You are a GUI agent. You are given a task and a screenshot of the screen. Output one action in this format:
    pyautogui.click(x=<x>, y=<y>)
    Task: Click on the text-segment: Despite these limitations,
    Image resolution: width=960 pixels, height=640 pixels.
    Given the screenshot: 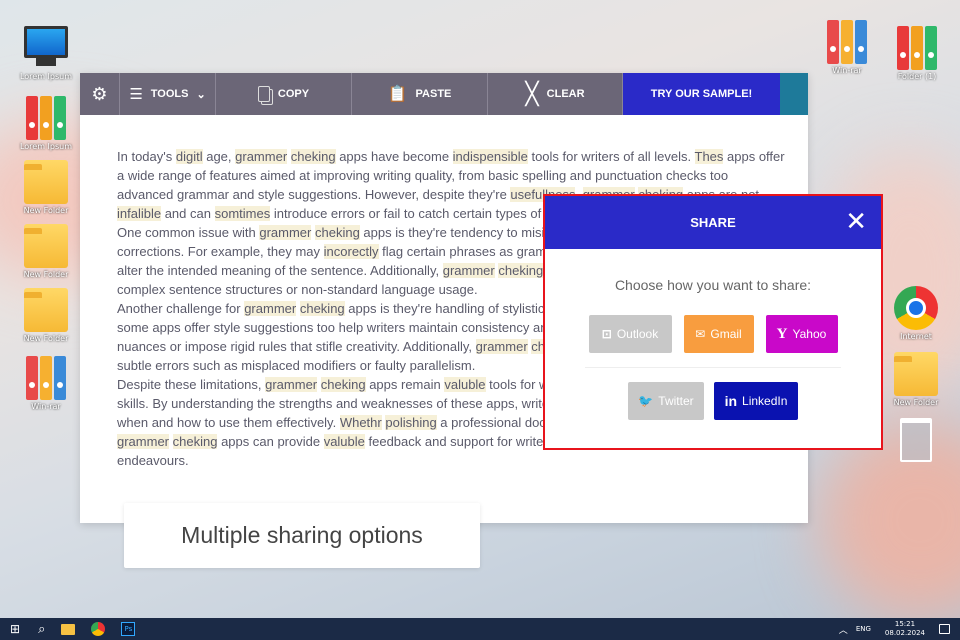 What is the action you would take?
    pyautogui.click(x=191, y=384)
    